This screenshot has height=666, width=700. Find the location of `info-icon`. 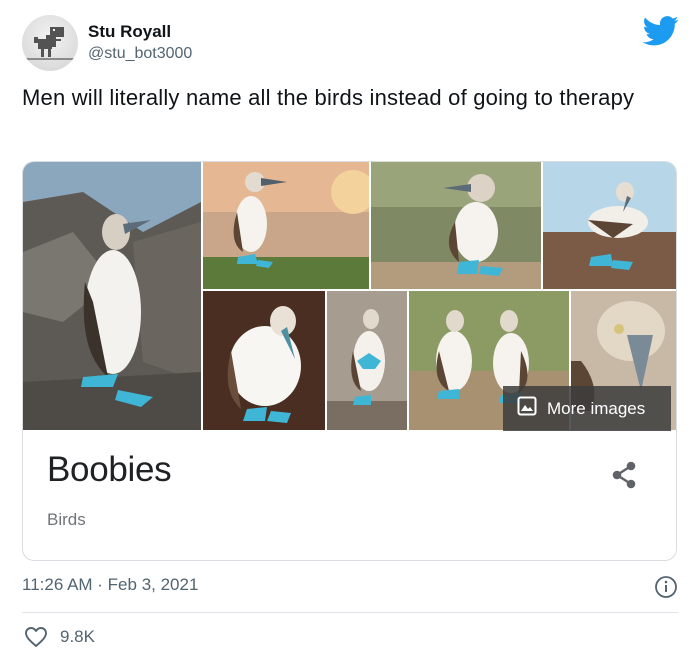

info-icon is located at coordinates (666, 589).